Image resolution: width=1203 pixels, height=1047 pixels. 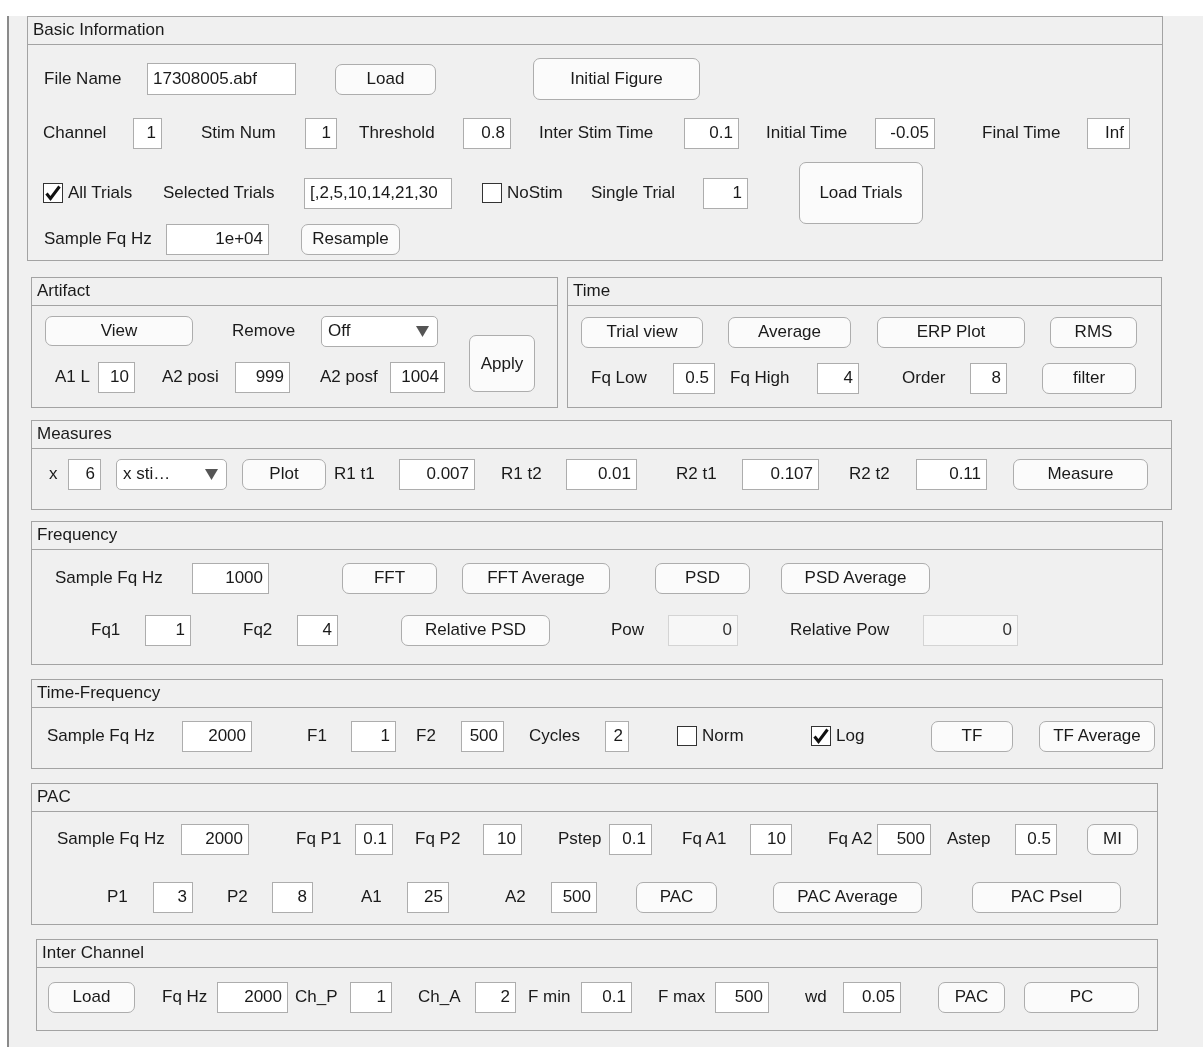 I want to click on input-field: 1004, so click(x=417, y=377).